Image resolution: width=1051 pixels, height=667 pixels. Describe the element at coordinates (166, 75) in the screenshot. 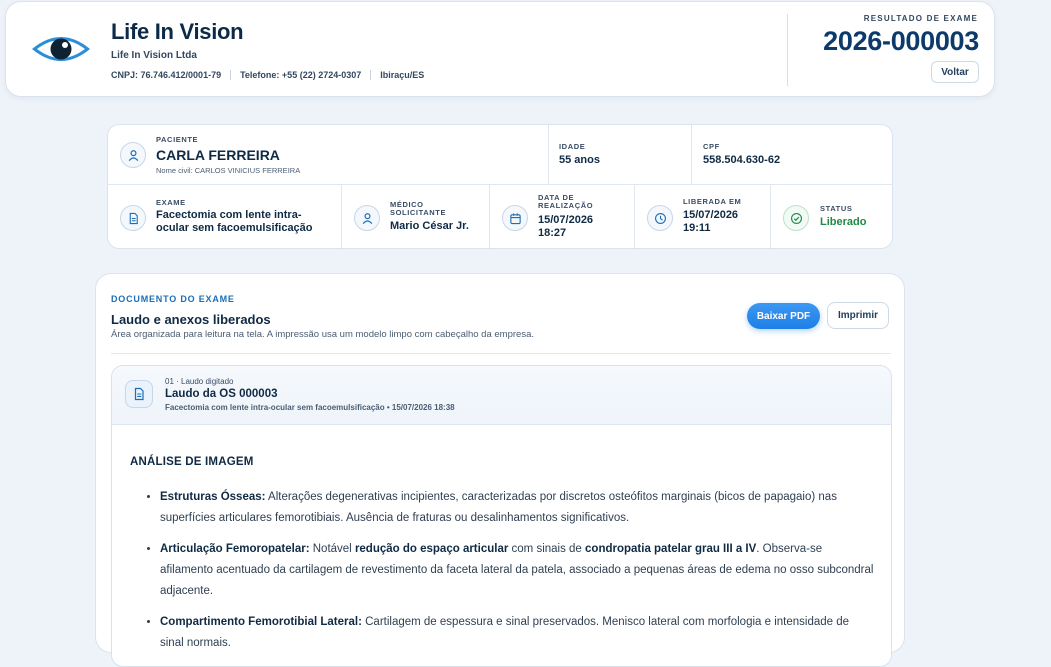

I see `company-cnpj: CNPJ: 76.746.412/0001-79` at that location.